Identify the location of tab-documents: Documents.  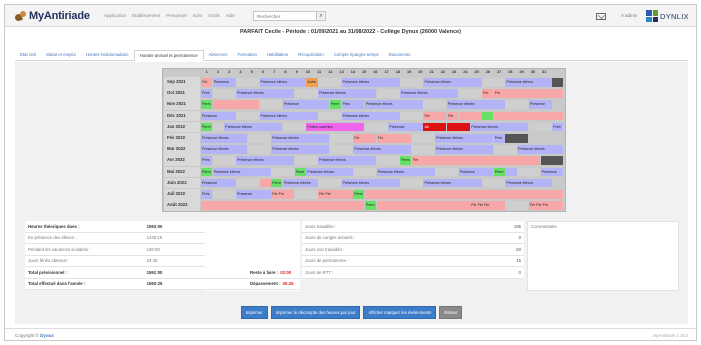
(400, 55).